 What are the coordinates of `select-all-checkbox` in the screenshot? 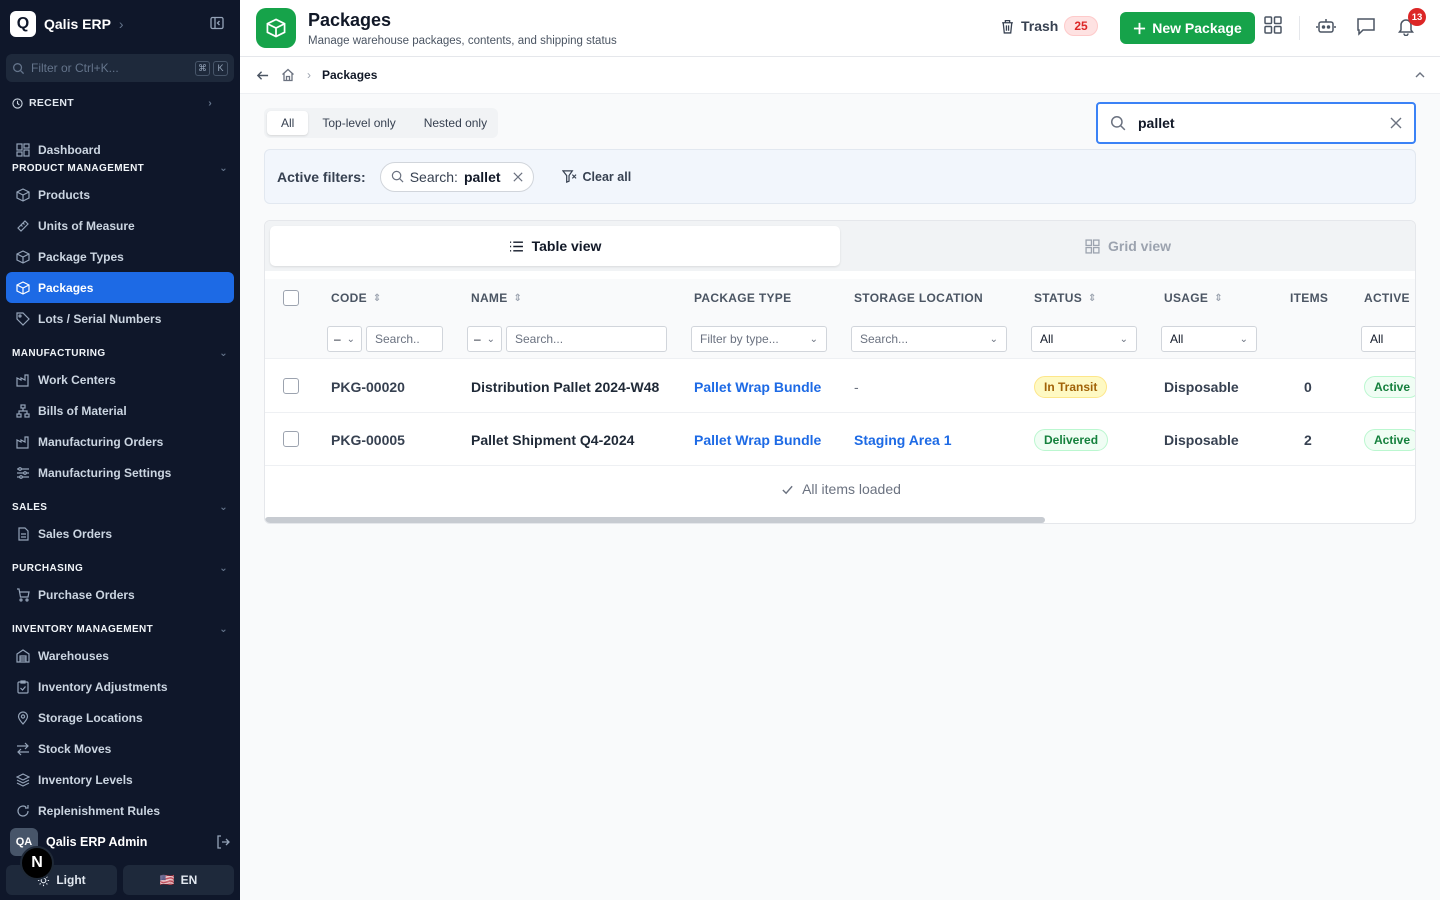 It's located at (291, 298).